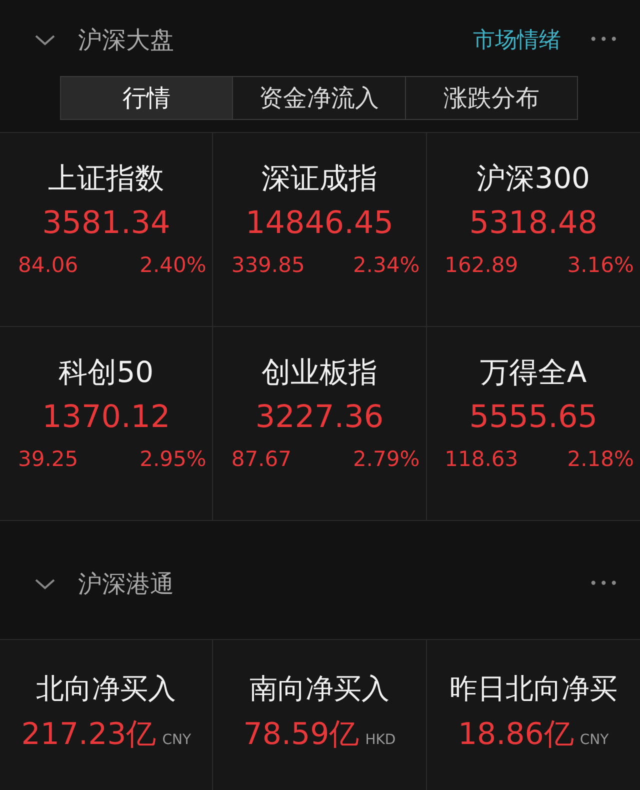 The width and height of the screenshot is (640, 790). Describe the element at coordinates (600, 459) in the screenshot. I see `index-percent: 2.18%` at that location.